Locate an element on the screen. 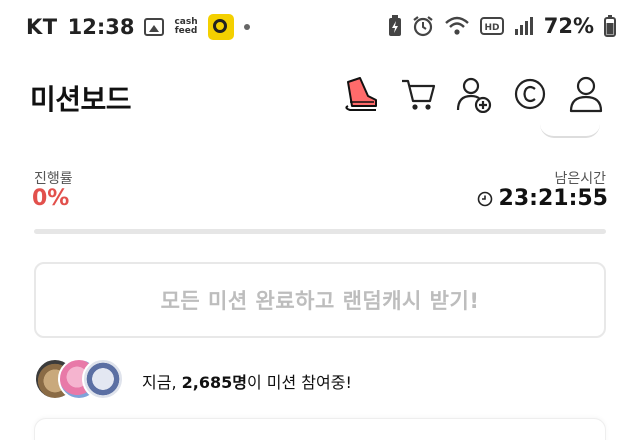 This screenshot has height=440, width=640. progress-bar is located at coordinates (320, 231).